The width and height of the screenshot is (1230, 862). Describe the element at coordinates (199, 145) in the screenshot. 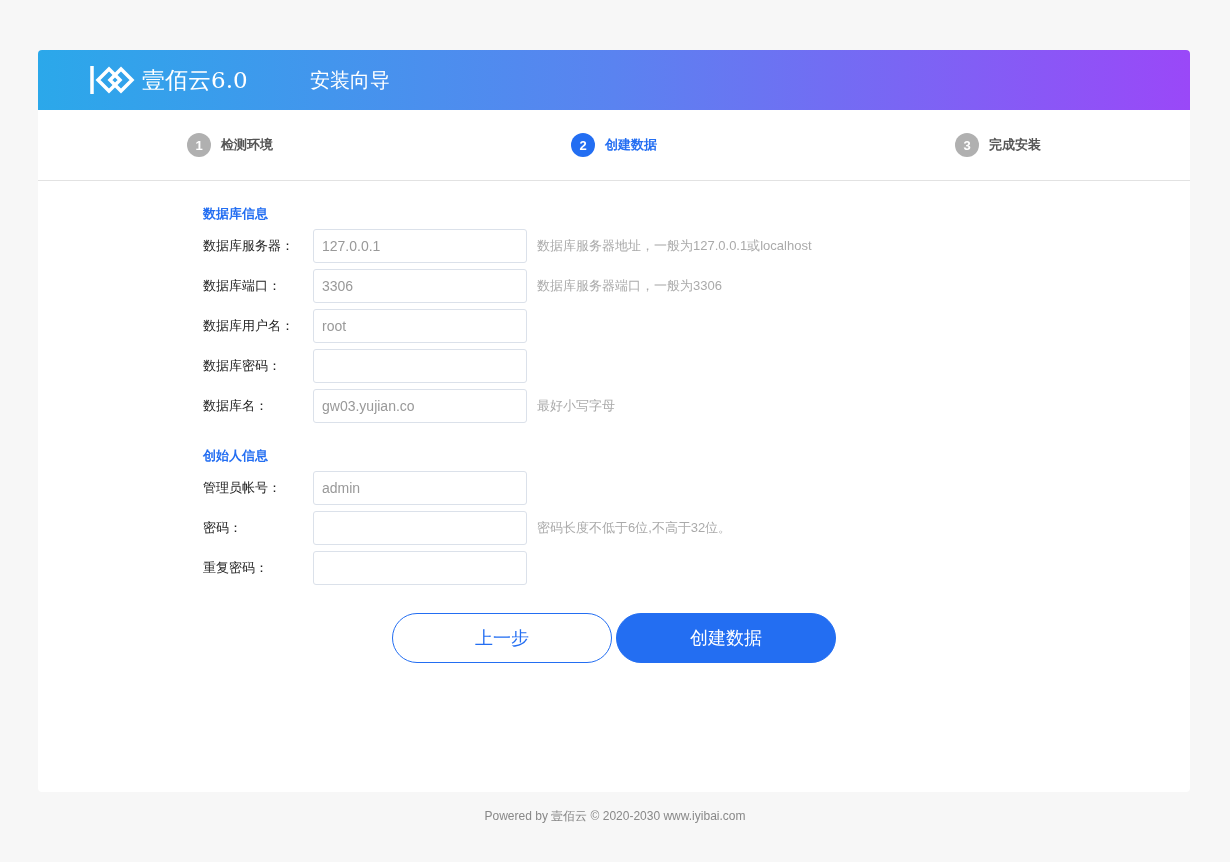

I see `step-number: 1` at that location.